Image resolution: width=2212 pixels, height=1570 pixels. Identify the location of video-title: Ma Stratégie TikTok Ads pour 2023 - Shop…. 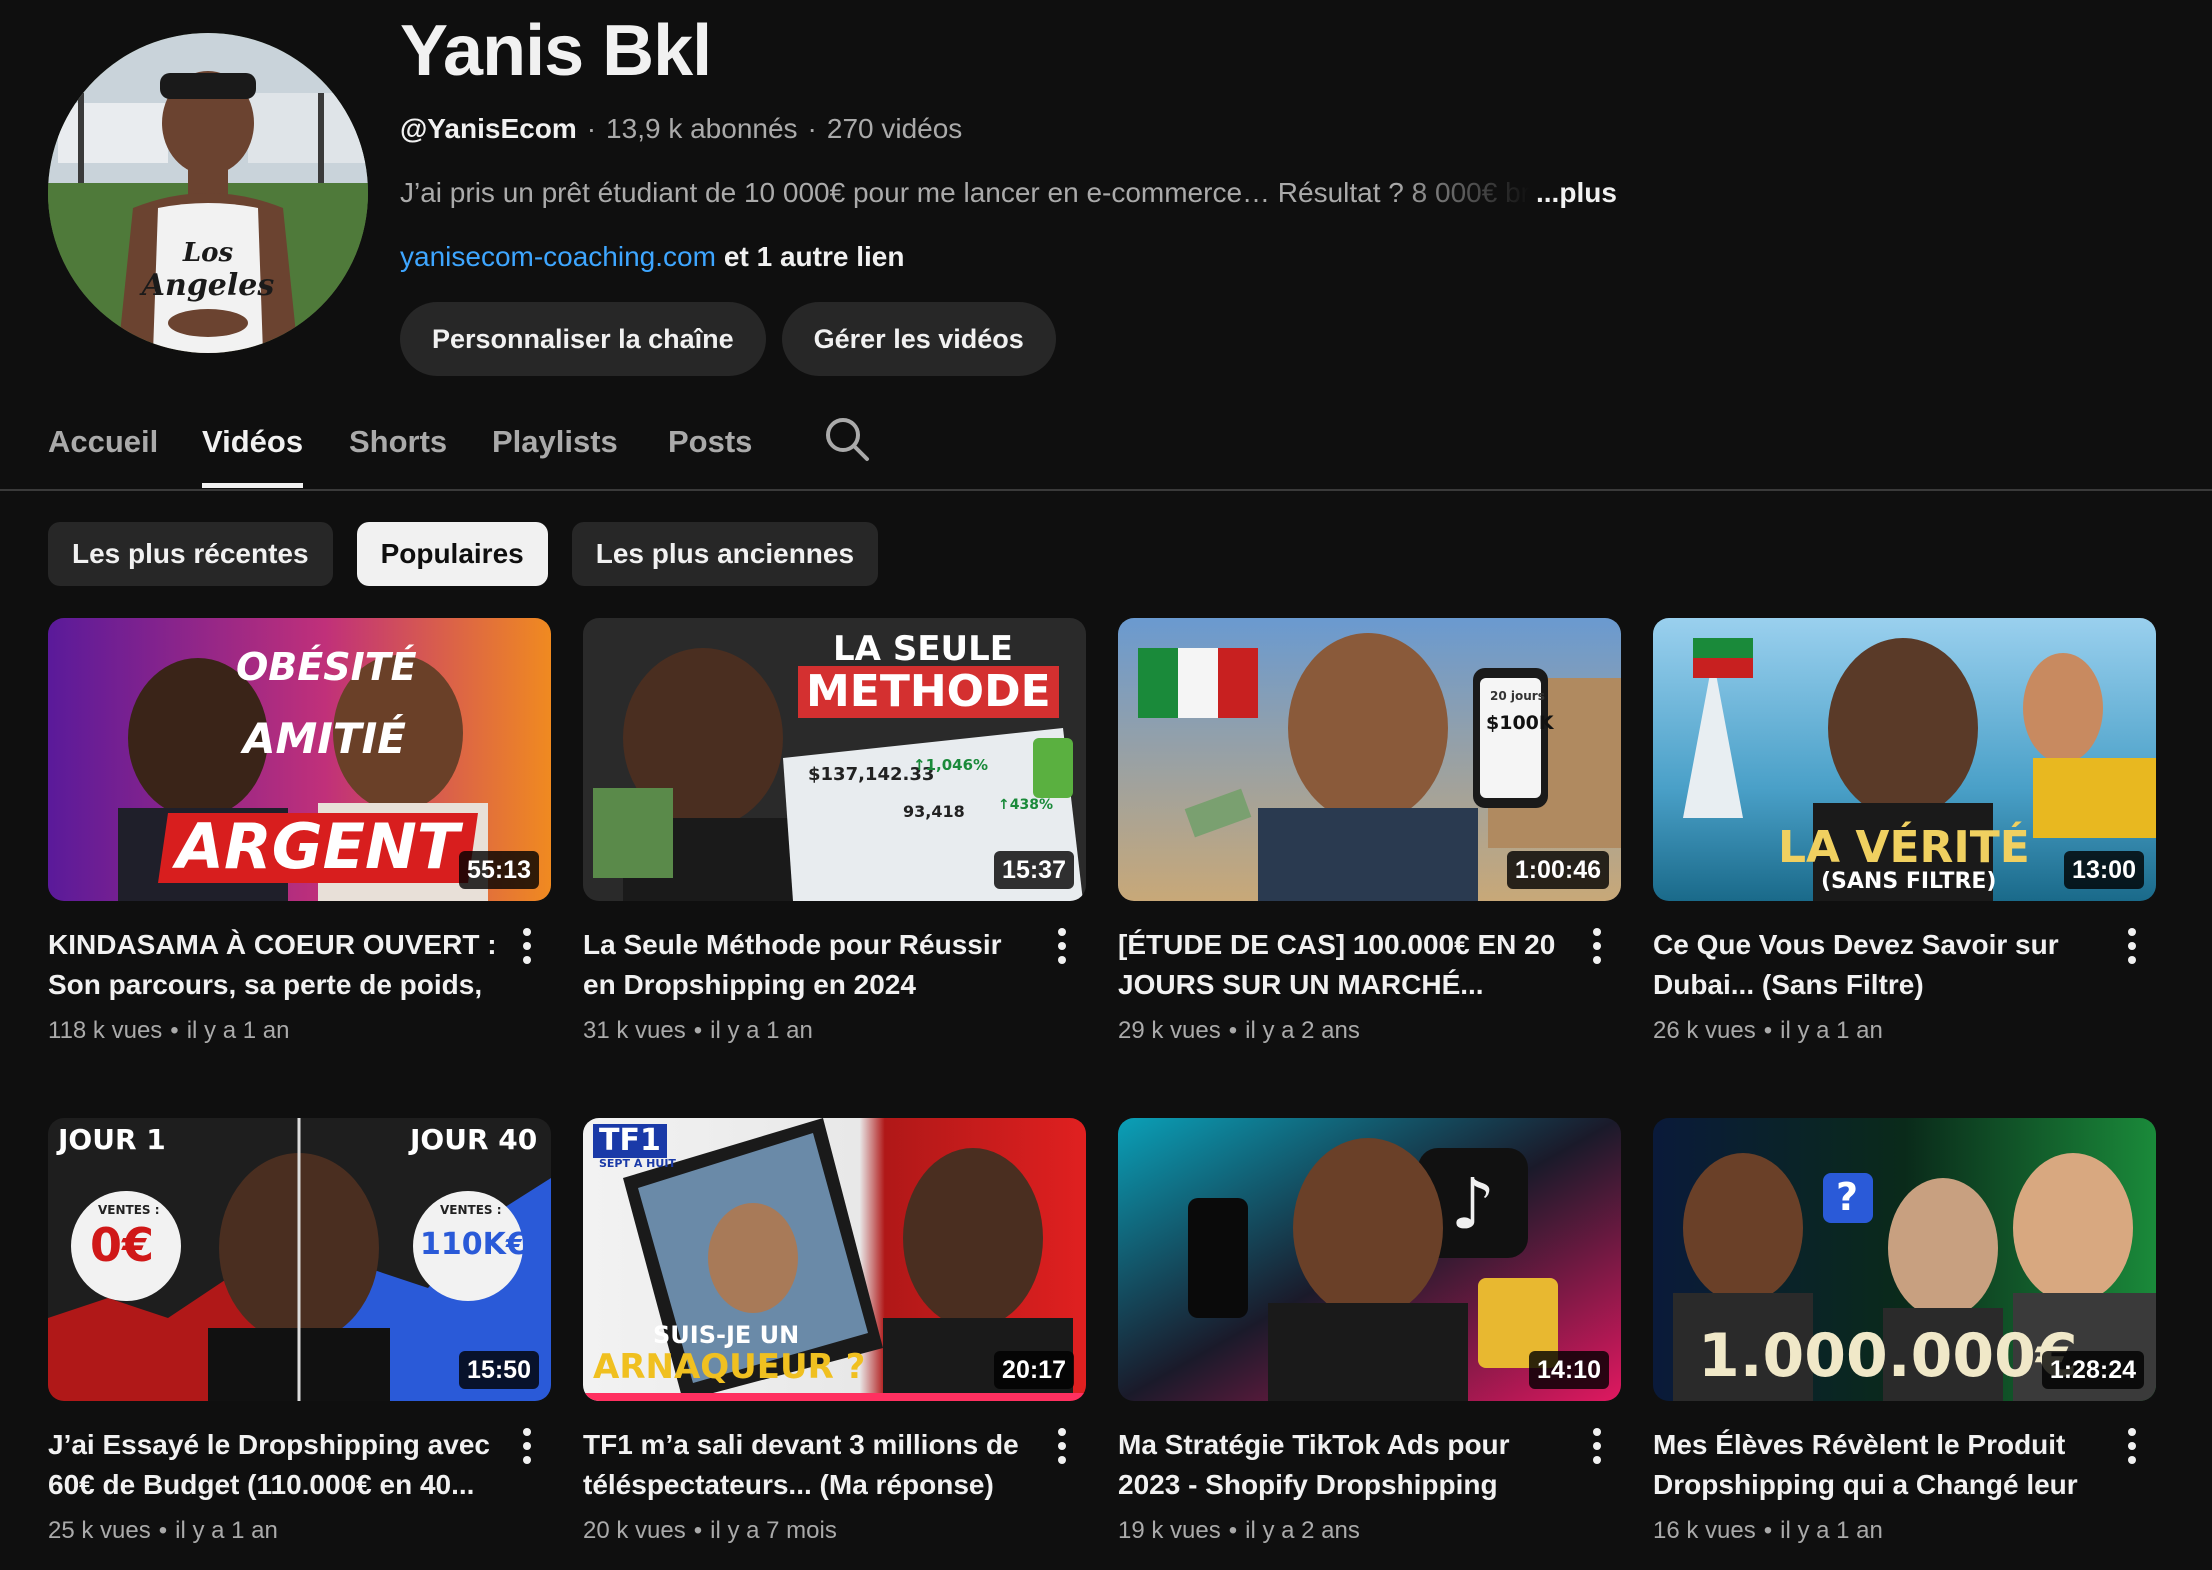
(1343, 1465).